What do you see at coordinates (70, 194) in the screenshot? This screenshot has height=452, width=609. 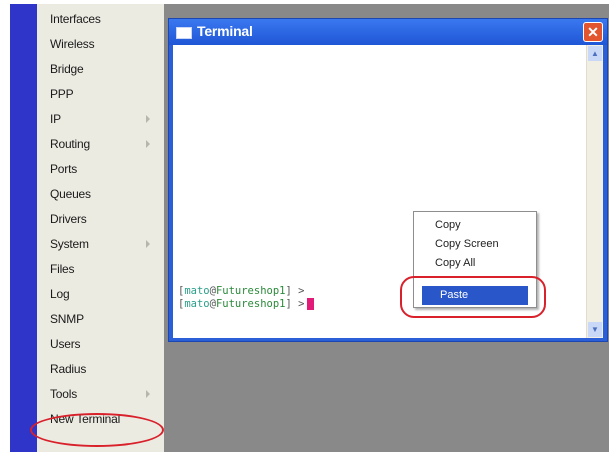 I see `menu-item-label: Queues` at bounding box center [70, 194].